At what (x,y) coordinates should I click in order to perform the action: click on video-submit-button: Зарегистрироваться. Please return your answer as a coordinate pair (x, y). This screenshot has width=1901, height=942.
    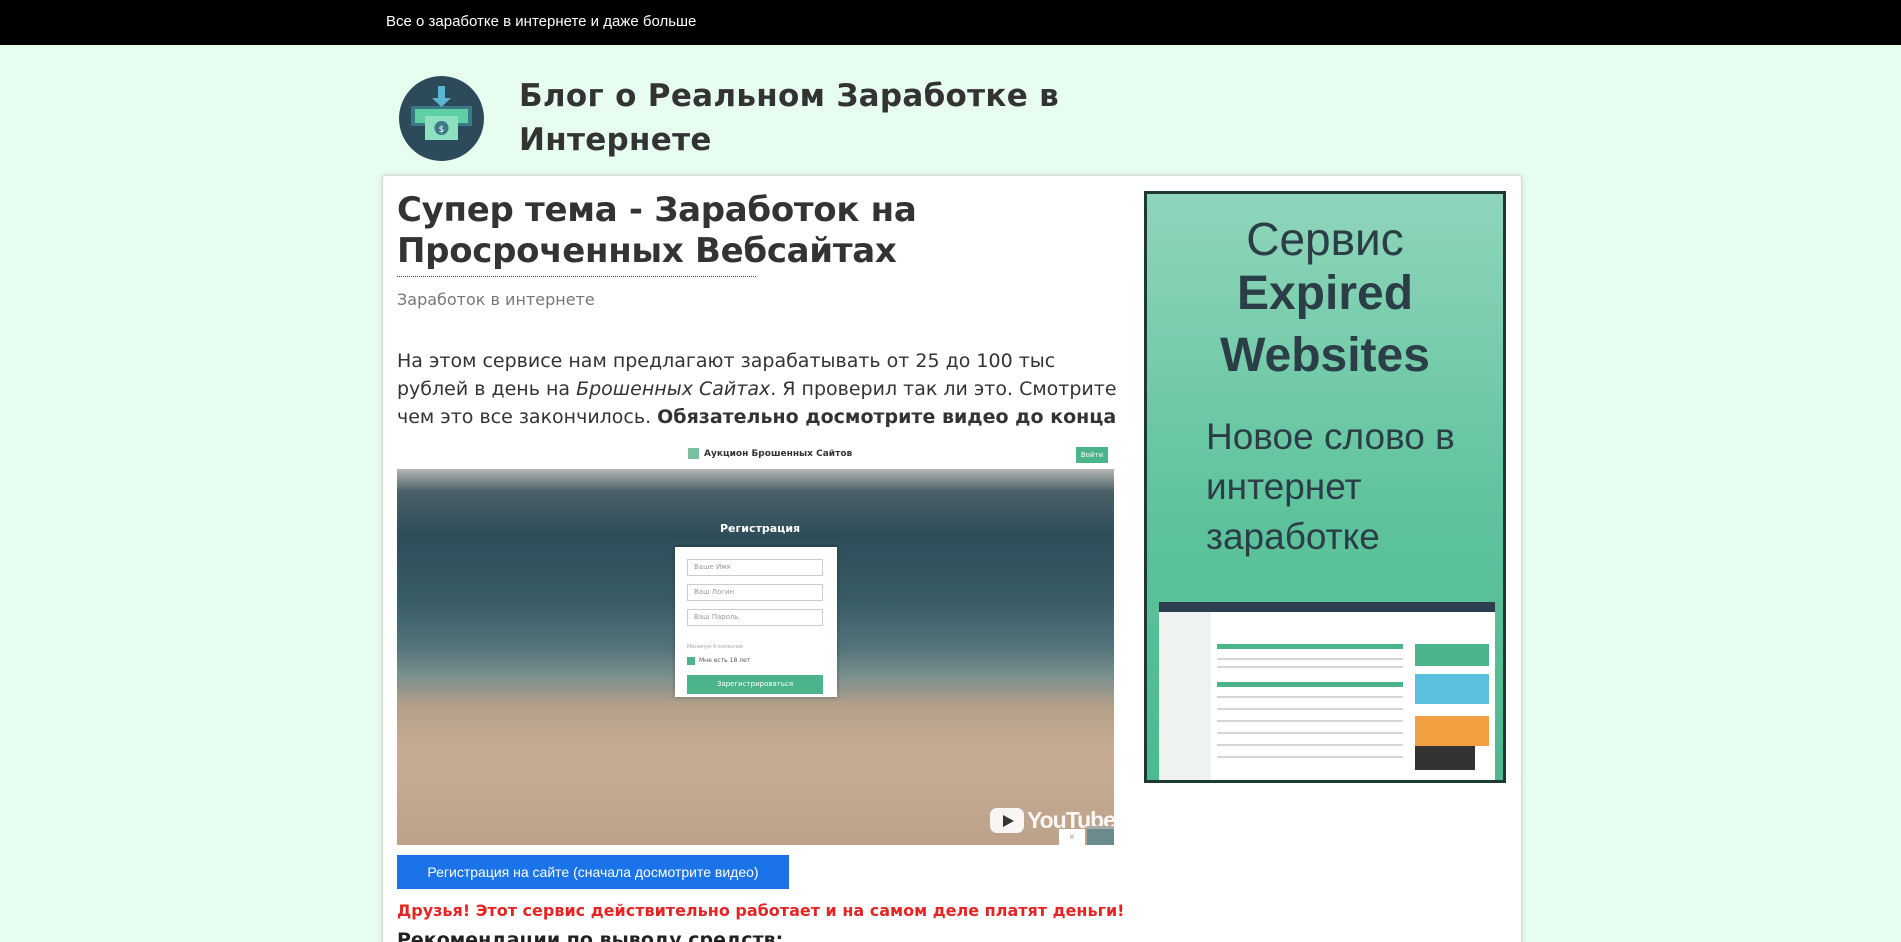
    Looking at the image, I should click on (755, 684).